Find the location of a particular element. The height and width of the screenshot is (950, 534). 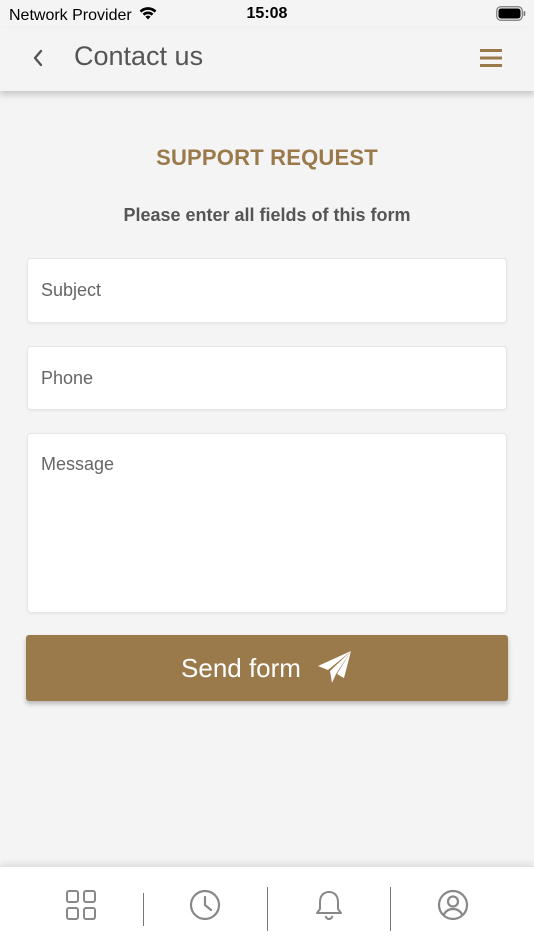

tab-dashboard is located at coordinates (81, 907).